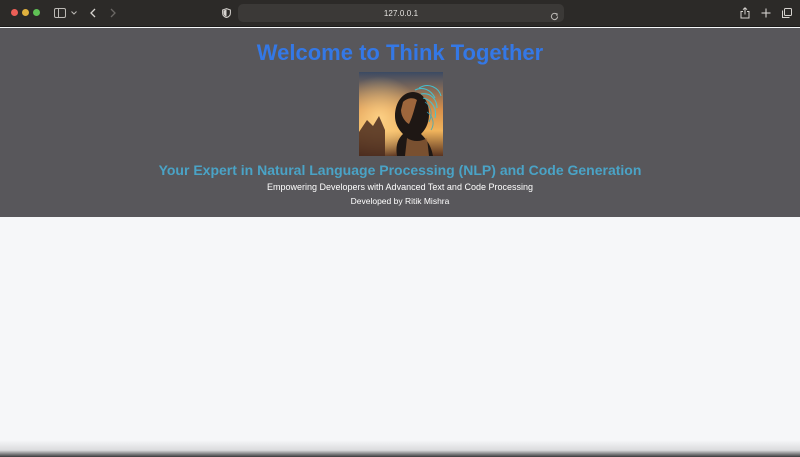  Describe the element at coordinates (766, 13) in the screenshot. I see `plus-icon` at that location.